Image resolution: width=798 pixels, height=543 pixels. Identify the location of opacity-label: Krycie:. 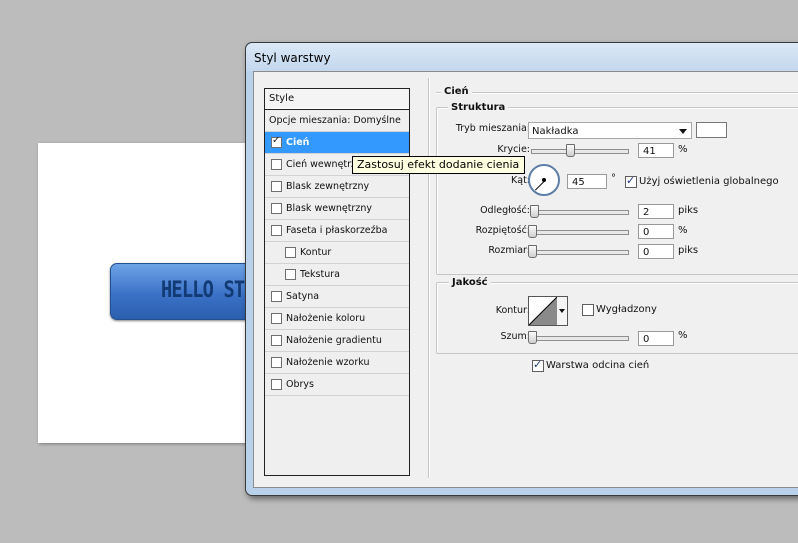
(513, 149).